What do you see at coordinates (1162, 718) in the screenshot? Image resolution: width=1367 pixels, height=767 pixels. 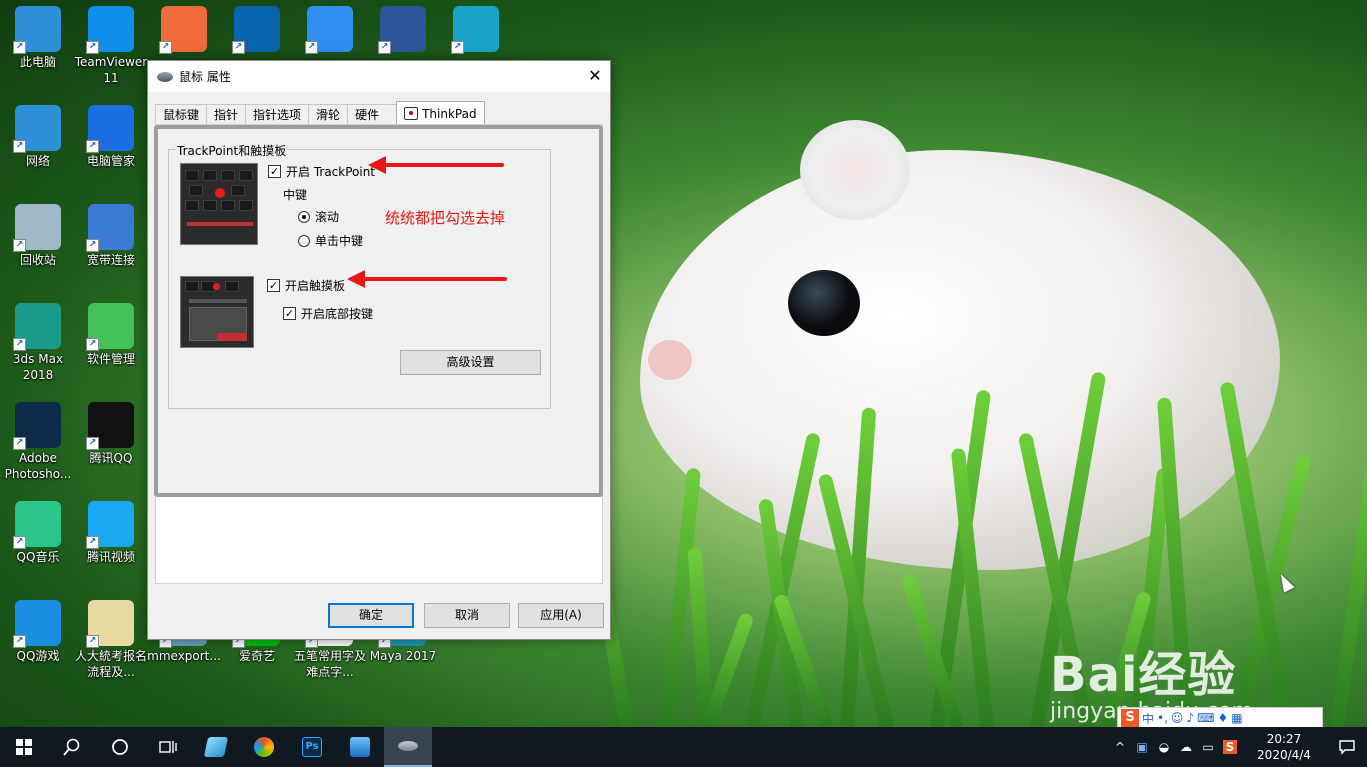 I see `ime-punct-icon: •,` at bounding box center [1162, 718].